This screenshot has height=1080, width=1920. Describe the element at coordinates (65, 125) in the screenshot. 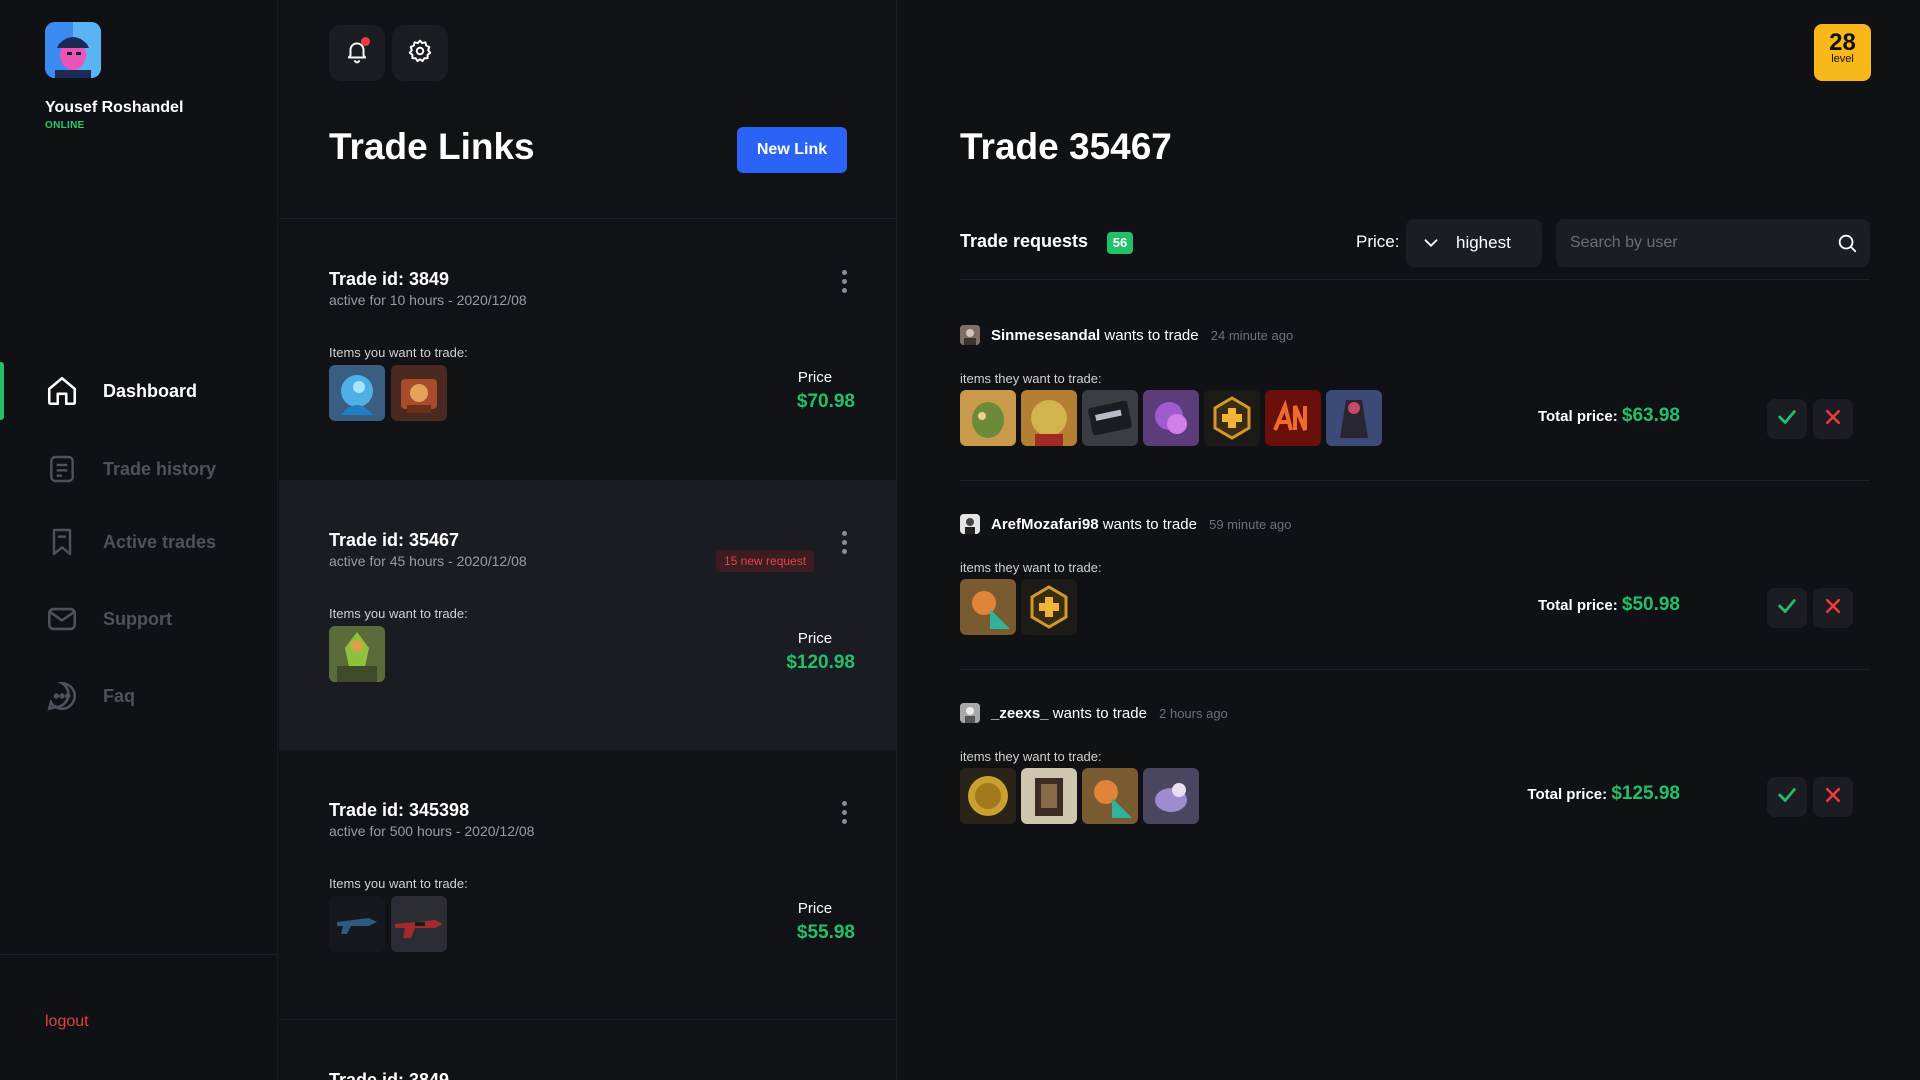

I see `user-status: ONLINE` at that location.